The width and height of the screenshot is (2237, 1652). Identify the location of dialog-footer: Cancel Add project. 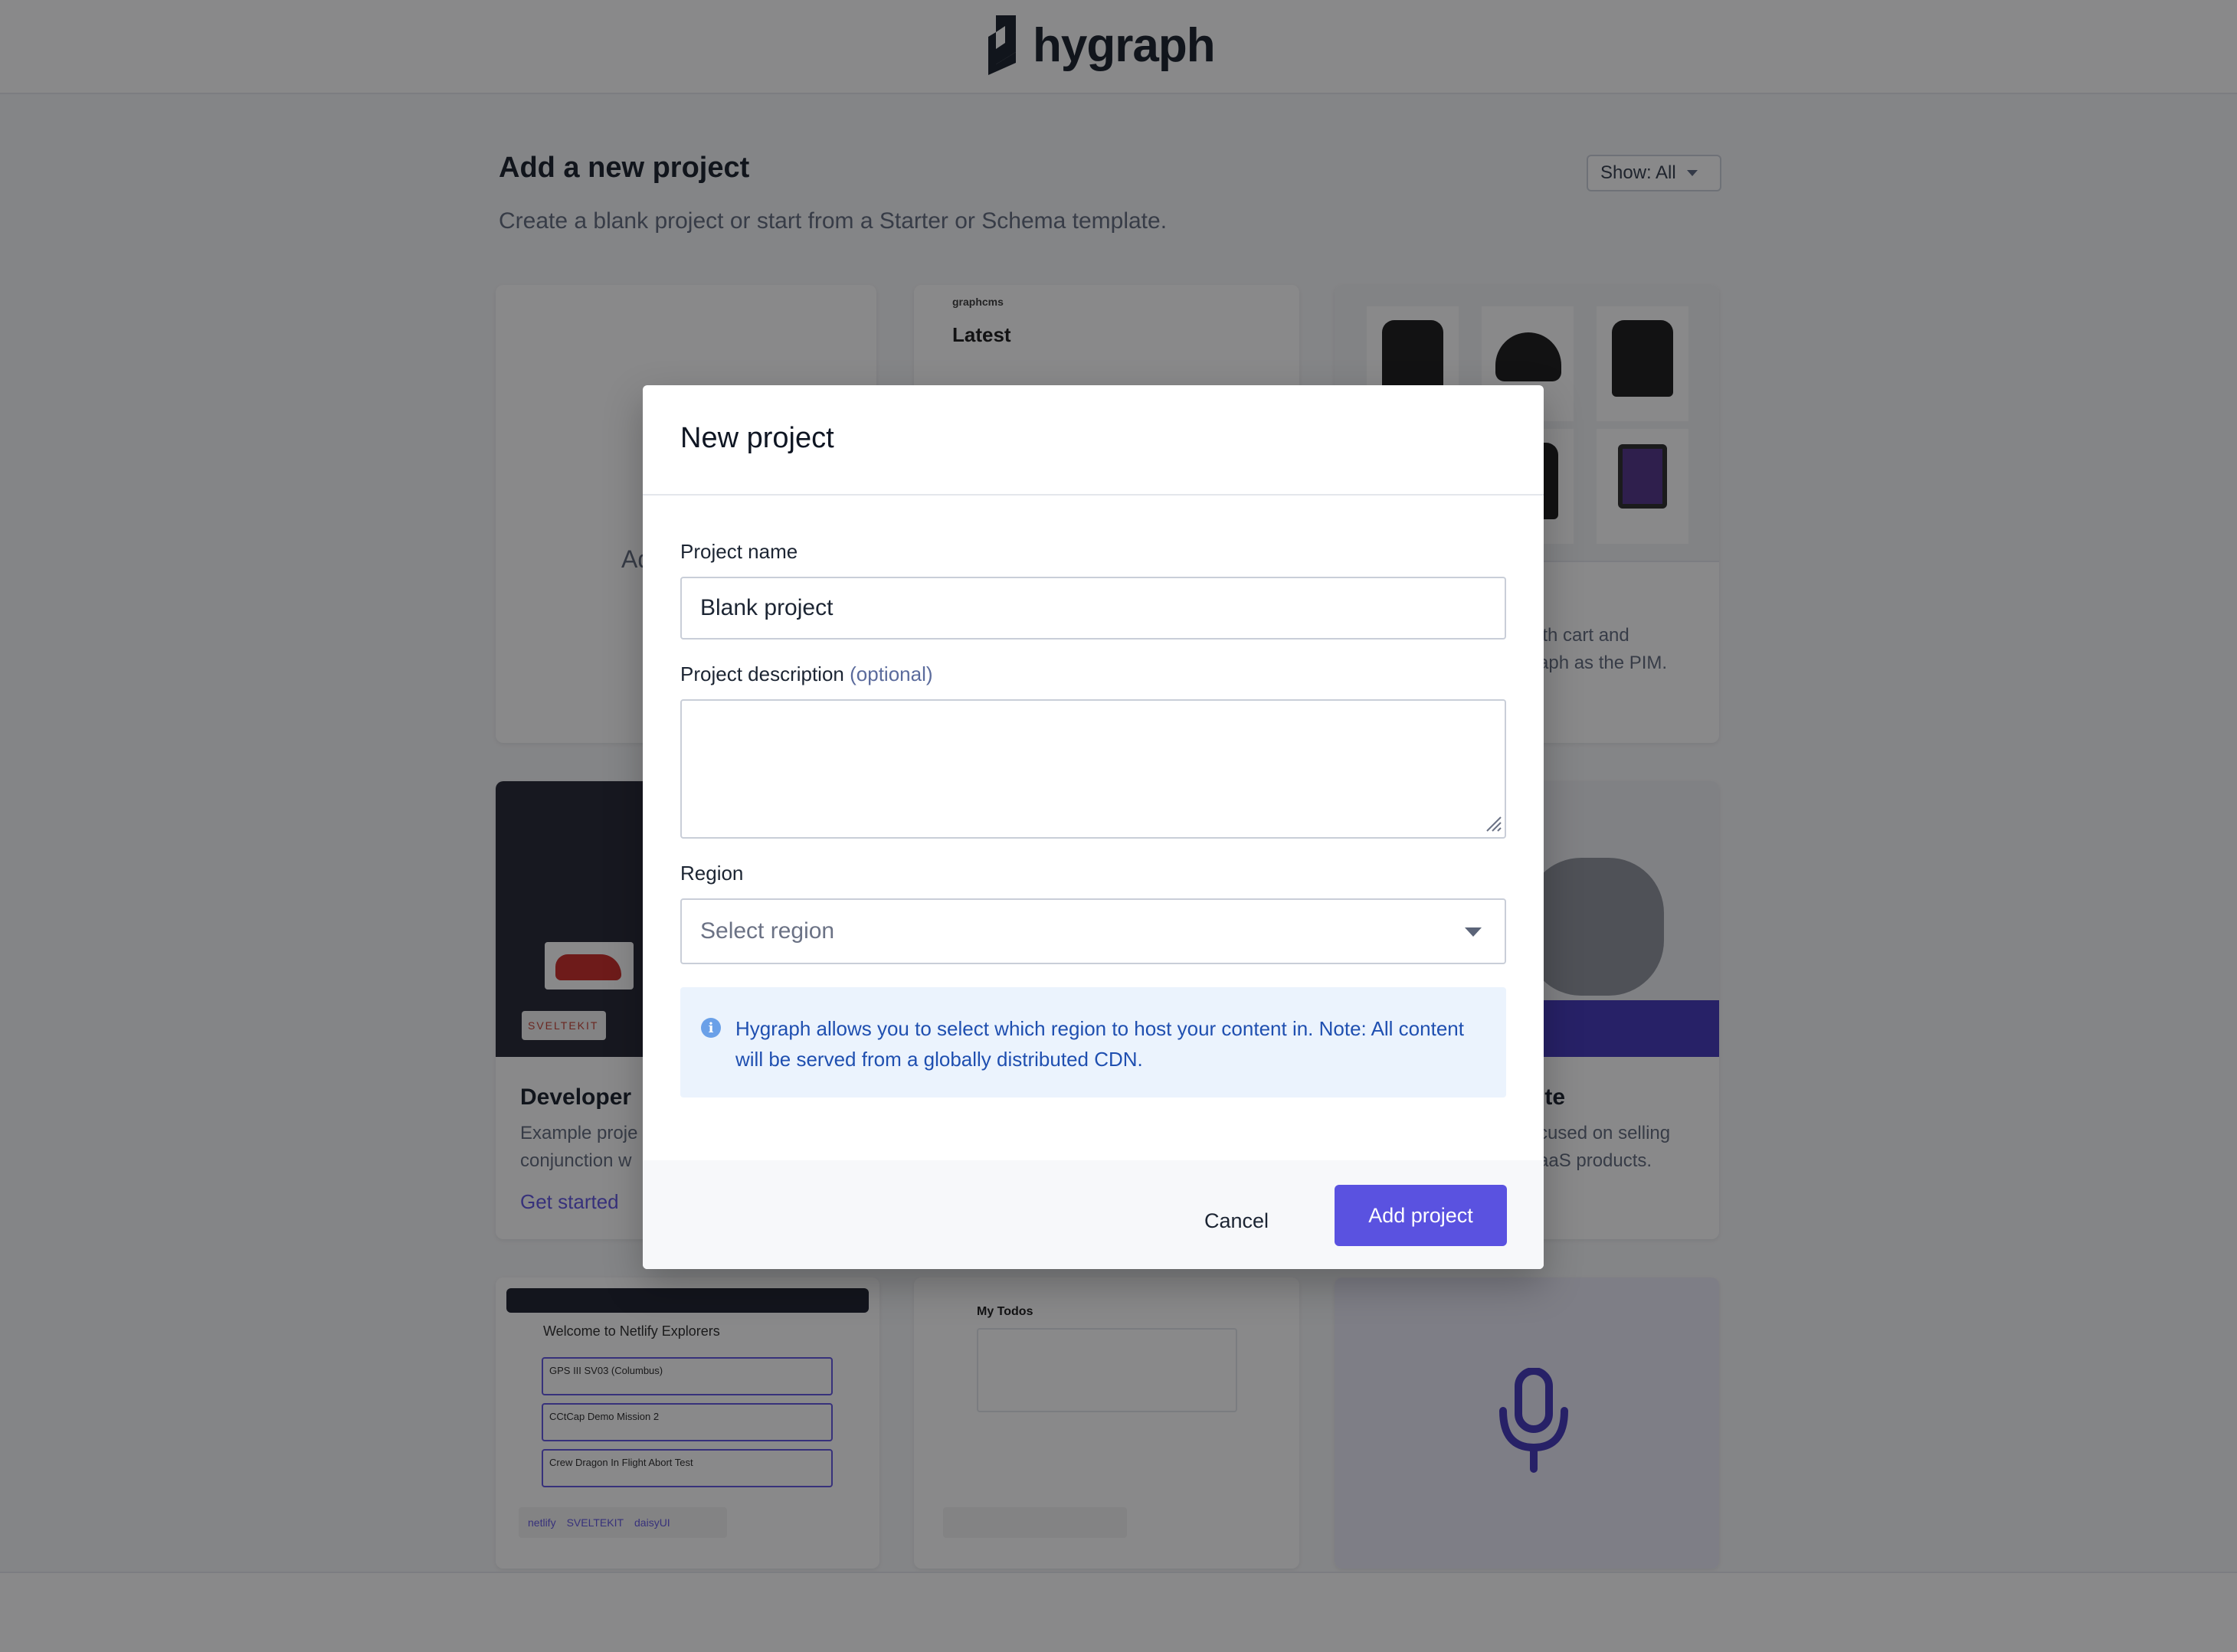
(1094, 1214).